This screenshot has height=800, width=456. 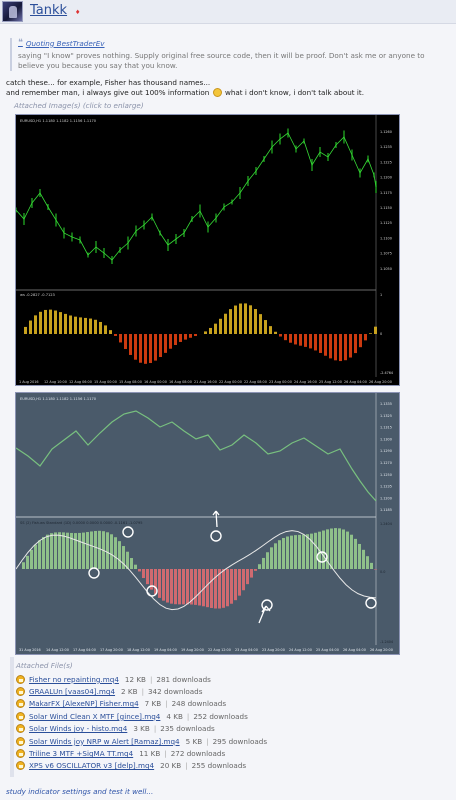 What do you see at coordinates (230, 382) in the screenshot?
I see `chart-1-time-label: 22 Aug 00:00` at bounding box center [230, 382].